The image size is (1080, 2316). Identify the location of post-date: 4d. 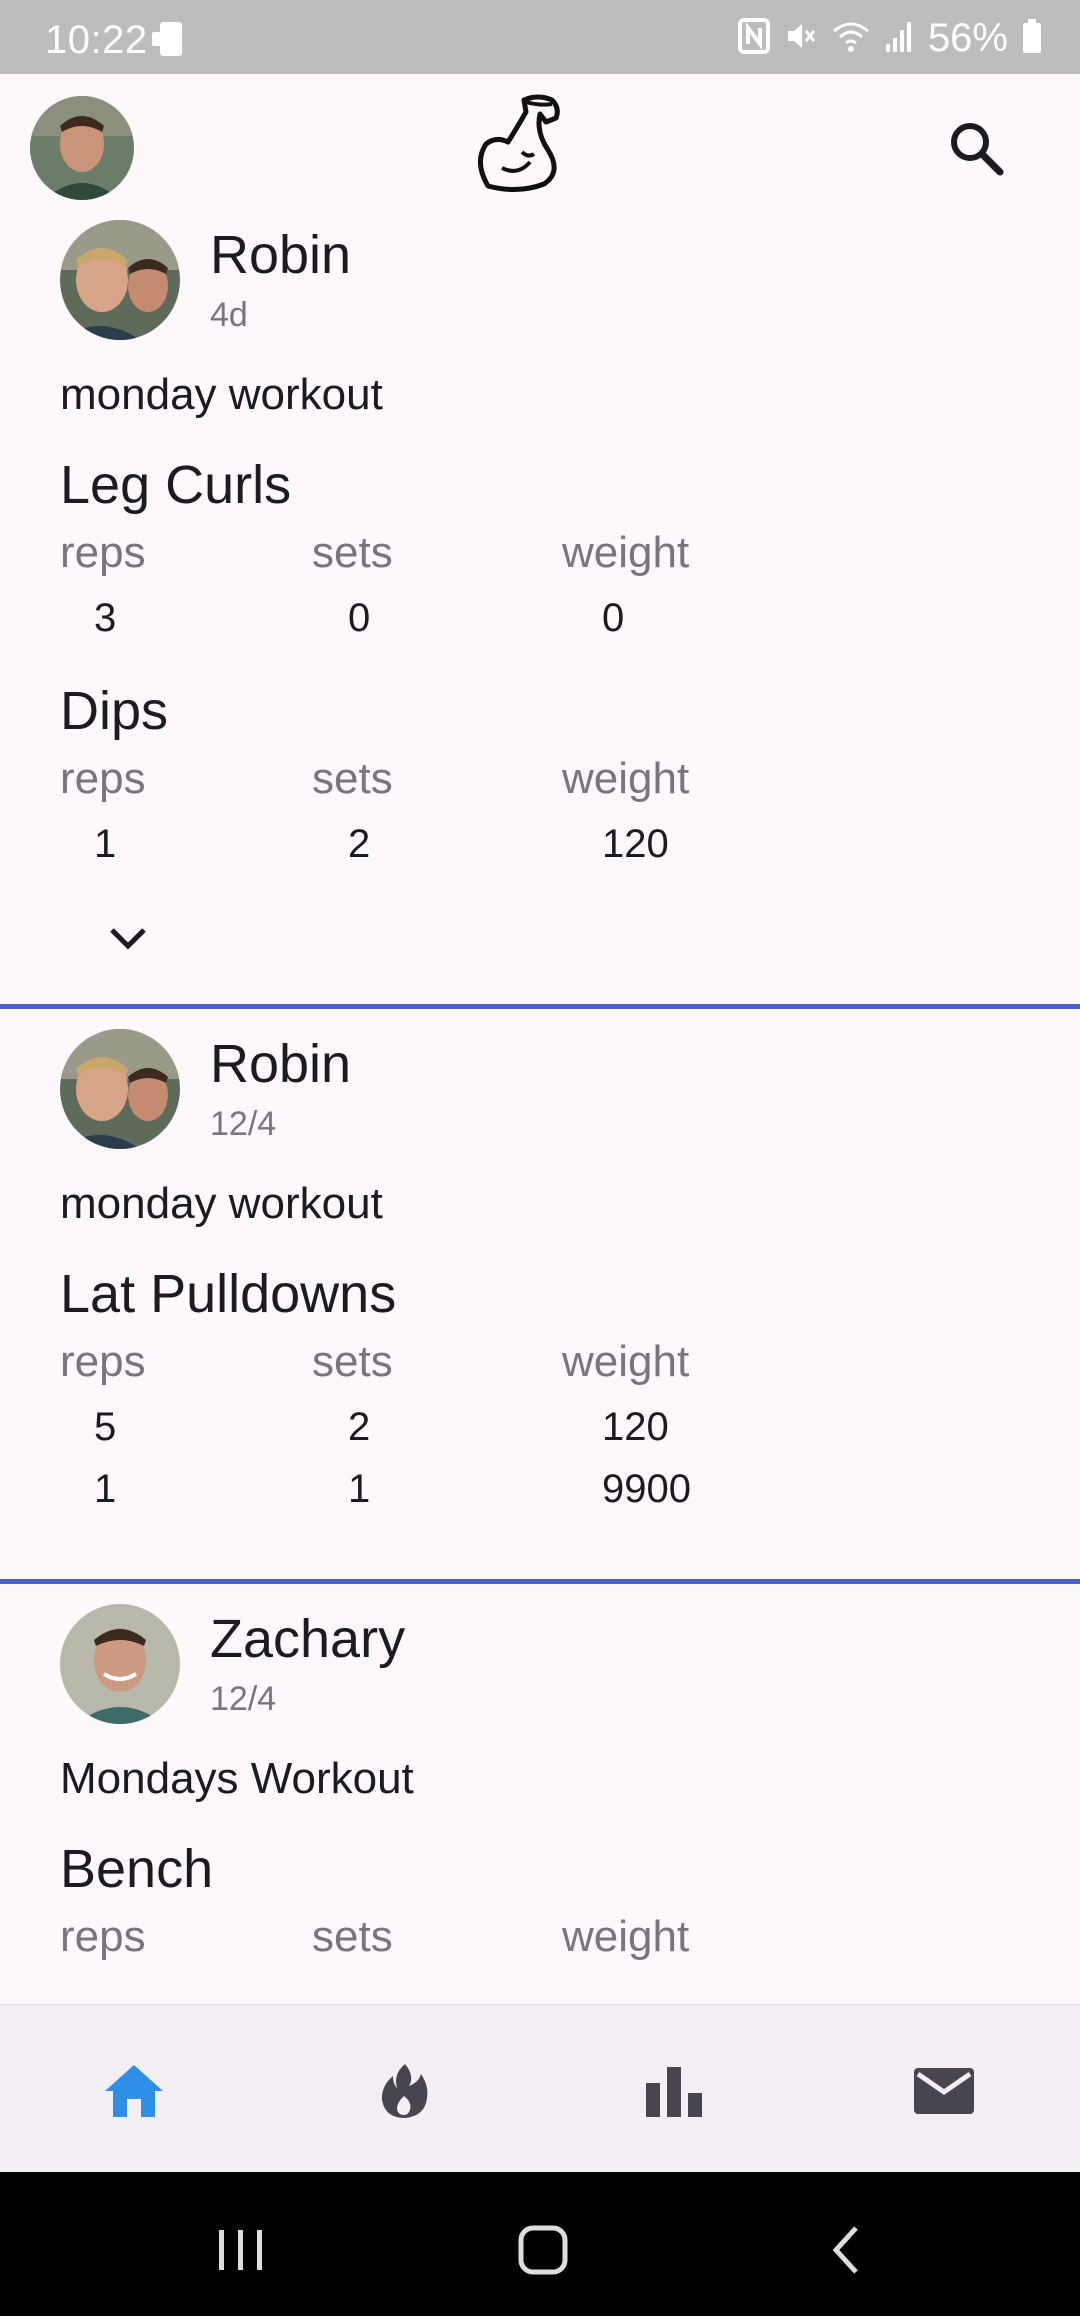
(229, 315).